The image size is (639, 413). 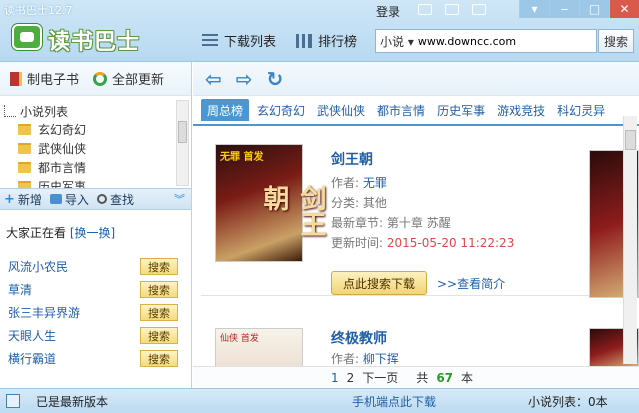 I want to click on navigation-bar: ⇦ ⇨ ↻, so click(x=416, y=79).